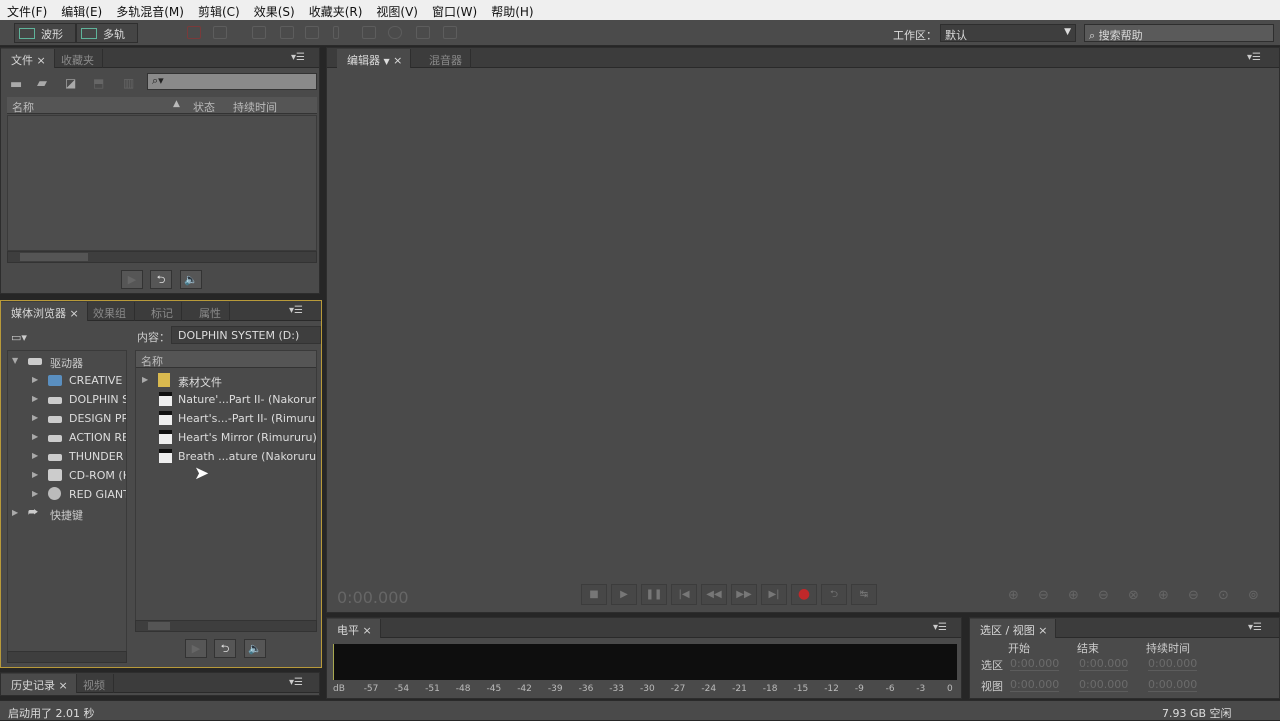  I want to click on go-to-end-button: ▶|, so click(774, 594).